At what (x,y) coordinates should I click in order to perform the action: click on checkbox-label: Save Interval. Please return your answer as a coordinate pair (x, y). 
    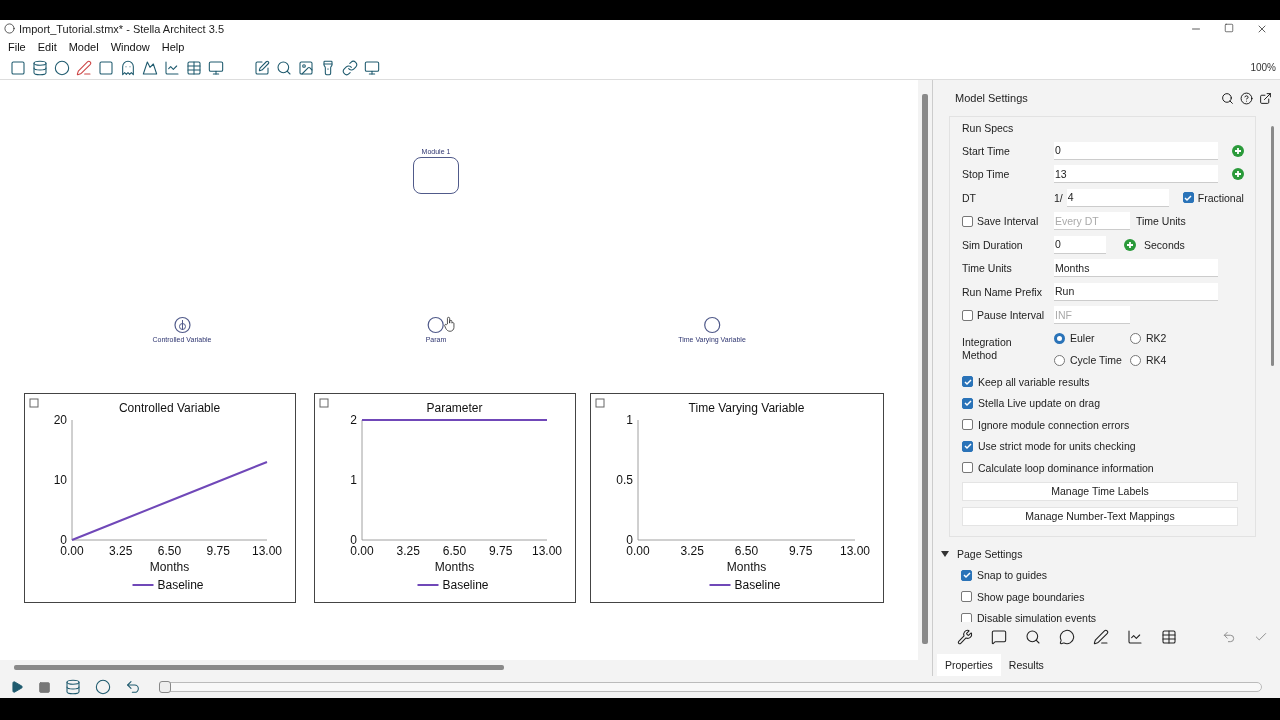
    Looking at the image, I should click on (1008, 221).